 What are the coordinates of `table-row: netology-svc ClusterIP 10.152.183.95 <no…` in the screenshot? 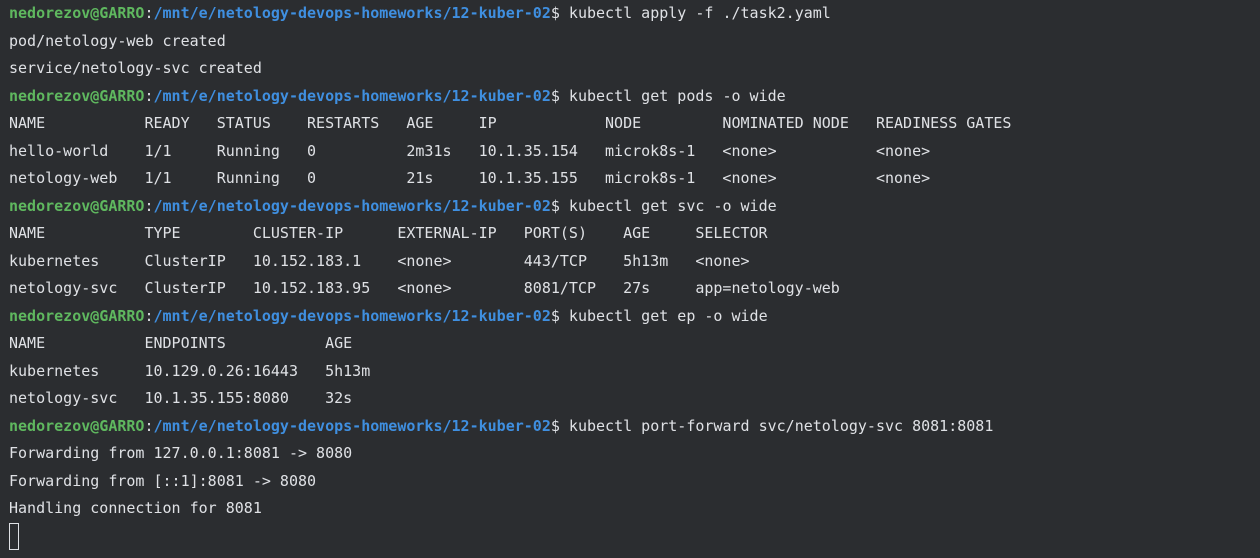 It's located at (424, 288).